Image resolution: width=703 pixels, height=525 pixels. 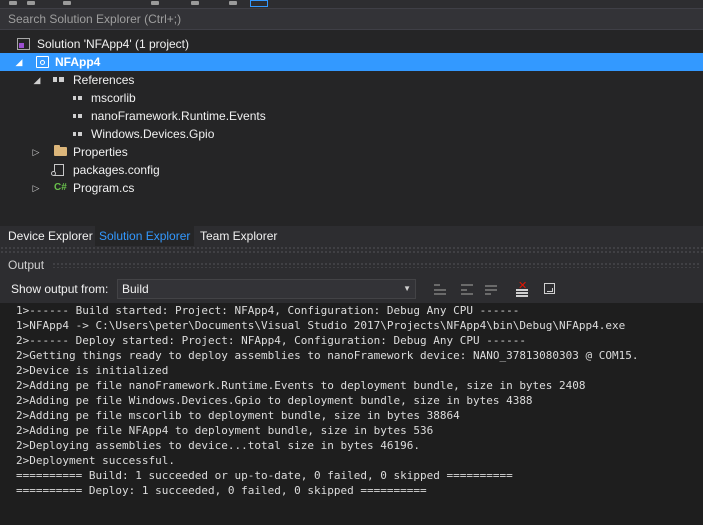 What do you see at coordinates (238, 236) in the screenshot?
I see `tab-team-explorer: Team Explorer` at bounding box center [238, 236].